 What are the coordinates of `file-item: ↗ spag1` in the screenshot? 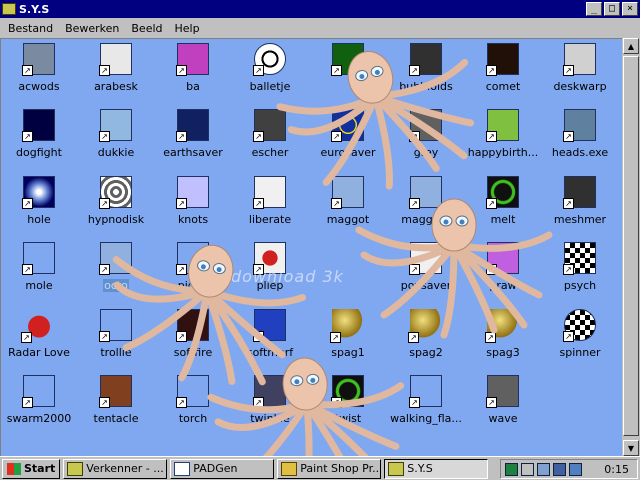 It's located at (348, 337).